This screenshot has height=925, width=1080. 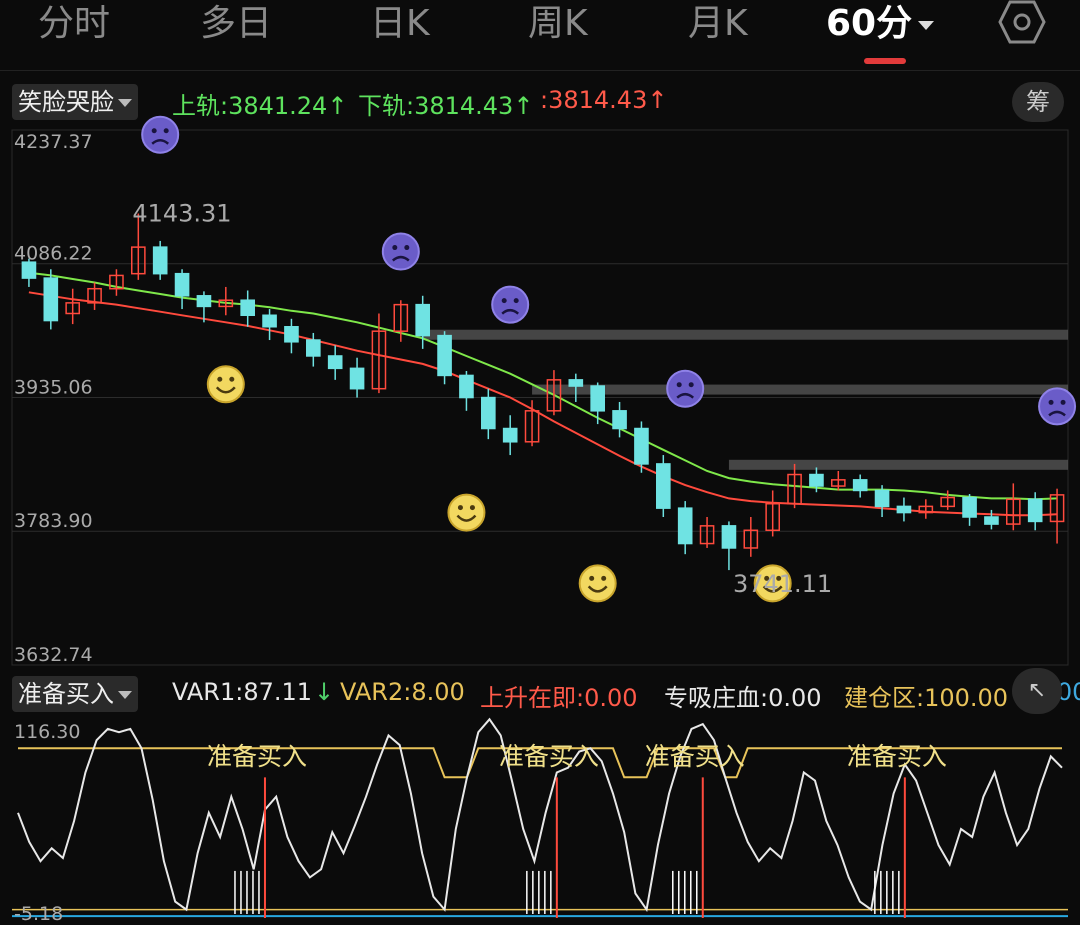 What do you see at coordinates (74, 24) in the screenshot?
I see `tab-intraday: 分时` at bounding box center [74, 24].